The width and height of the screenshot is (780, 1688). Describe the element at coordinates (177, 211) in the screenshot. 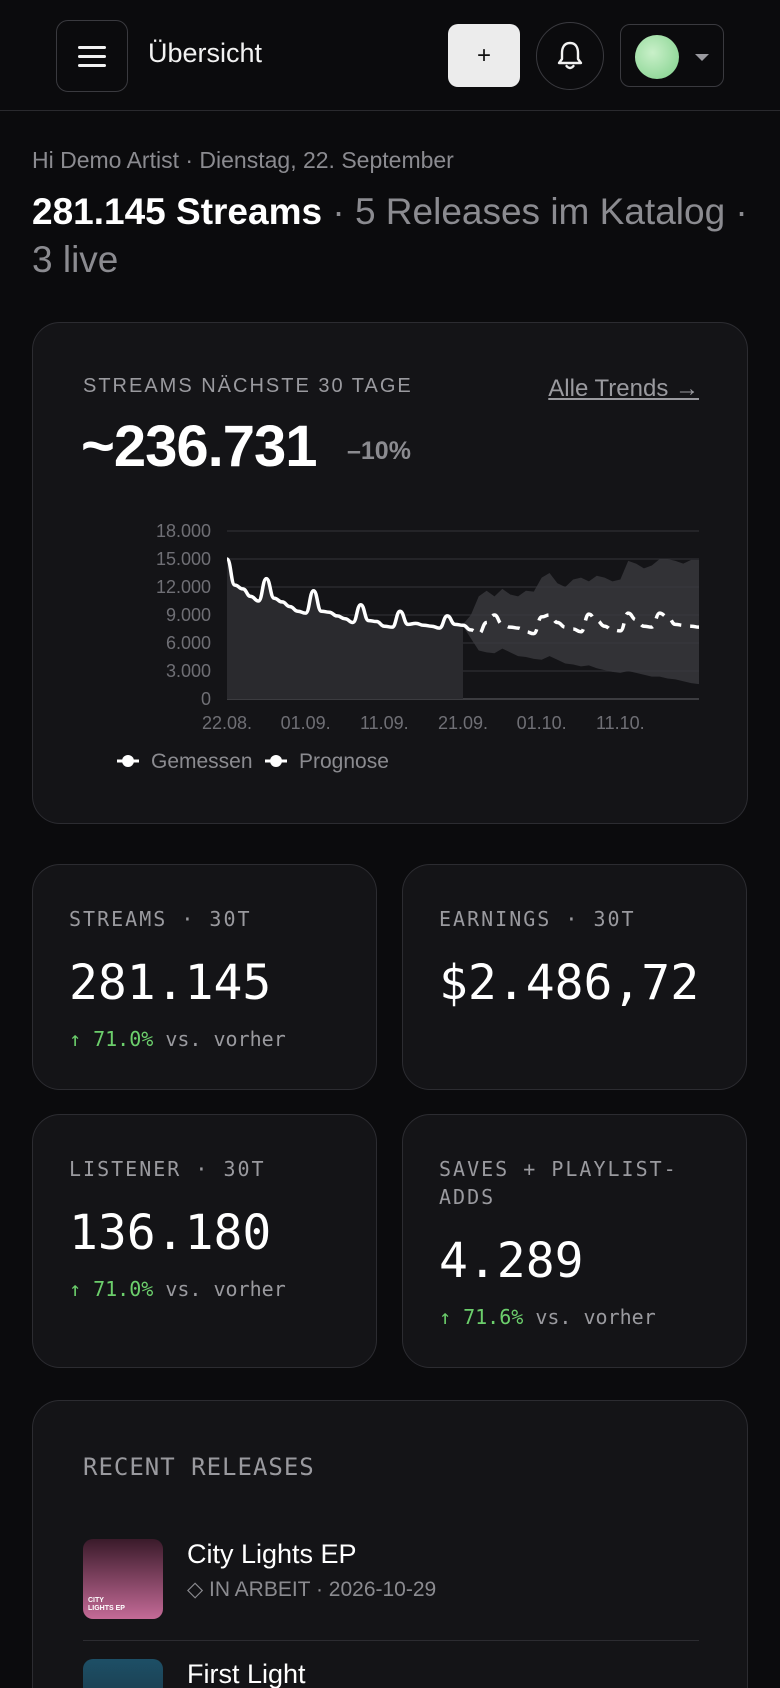

I see `total-streams: 281.145 Streams` at that location.